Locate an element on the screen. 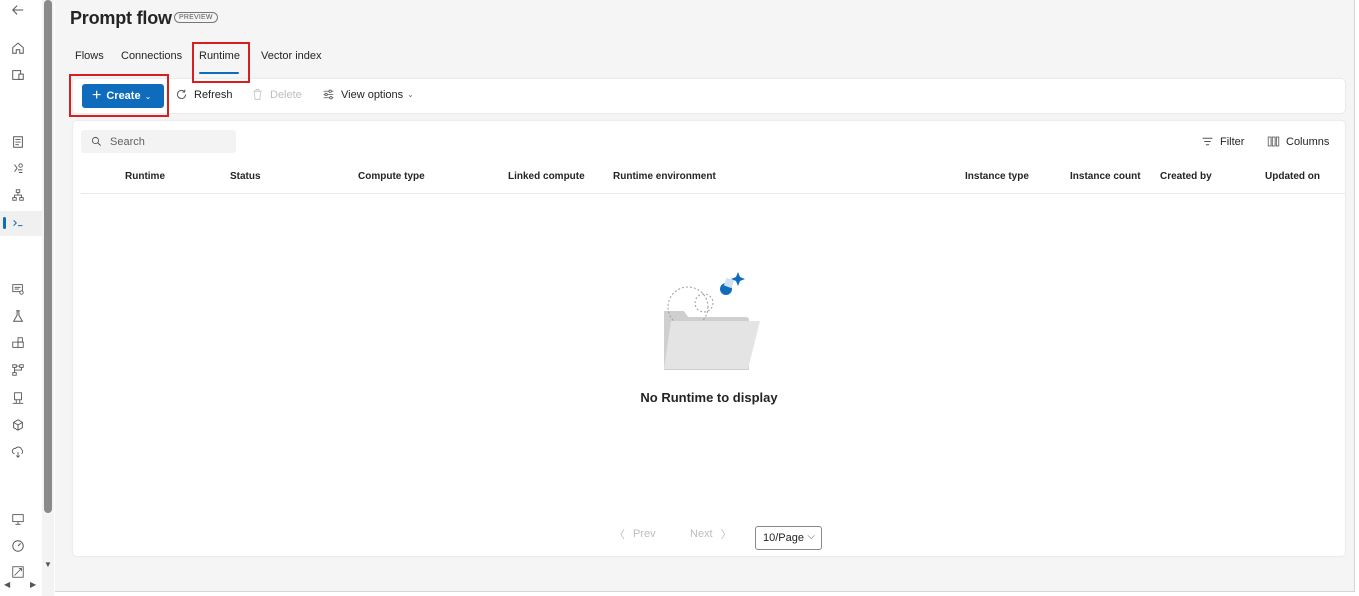 The width and height of the screenshot is (1359, 596). refresh-button: Refresh is located at coordinates (204, 94).